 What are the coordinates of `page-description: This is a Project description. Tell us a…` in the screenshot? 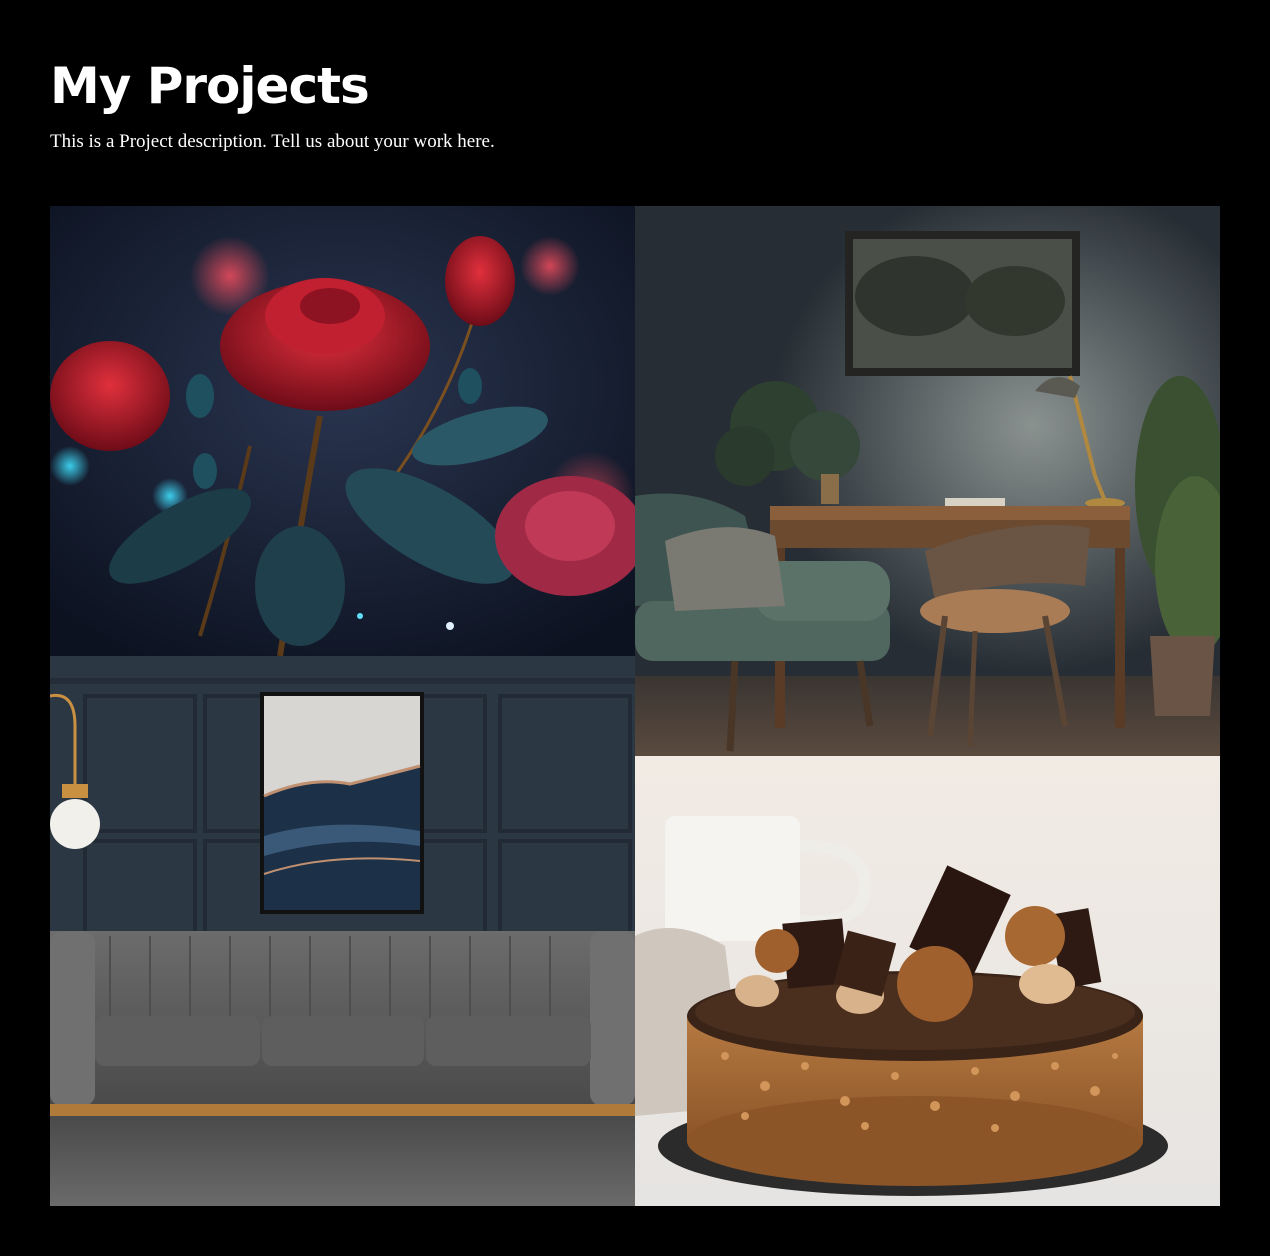 It's located at (272, 141).